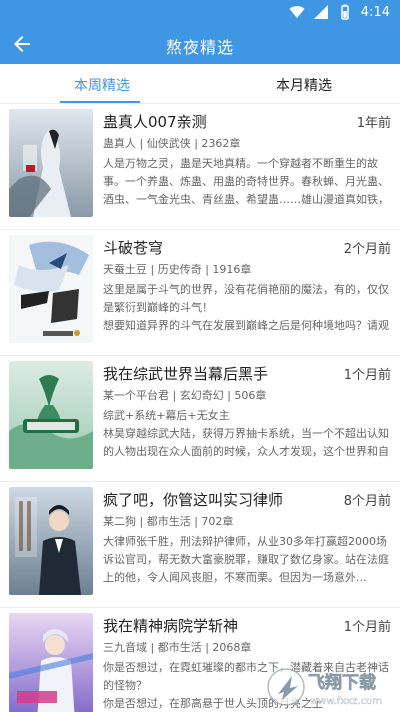 The width and height of the screenshot is (400, 712). I want to click on wifi-icon, so click(297, 12).